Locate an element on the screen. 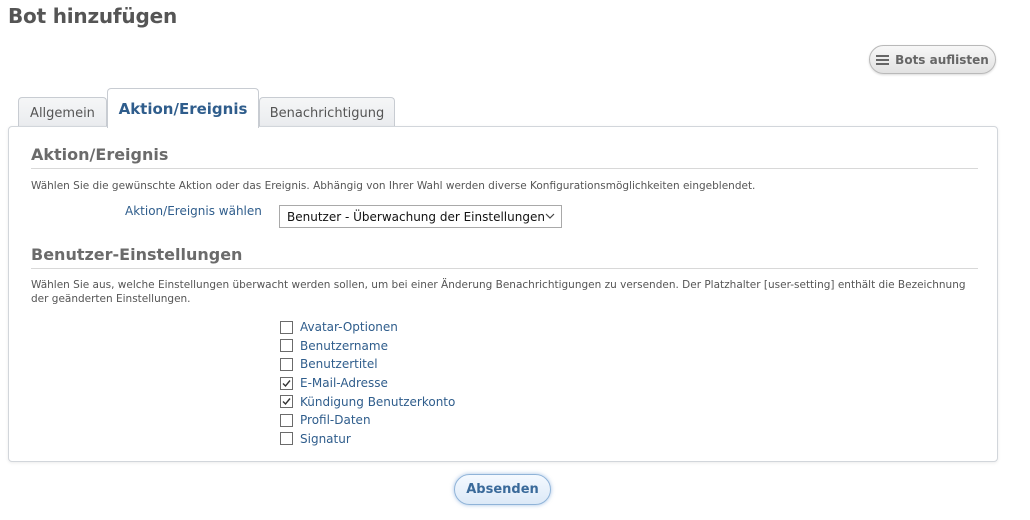  action-select-value: Benutzer - Überwachung der Einstellungen is located at coordinates (416, 216).